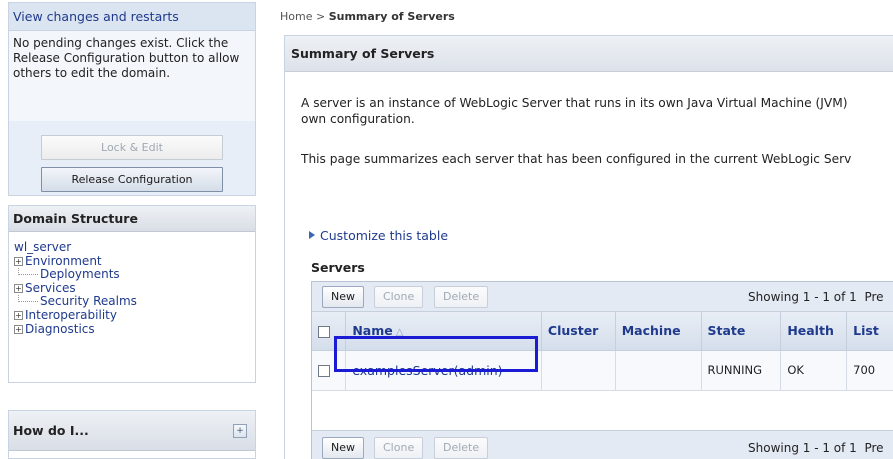 Image resolution: width=893 pixels, height=459 pixels. I want to click on tree-root-wl-server: wl_server, so click(134, 247).